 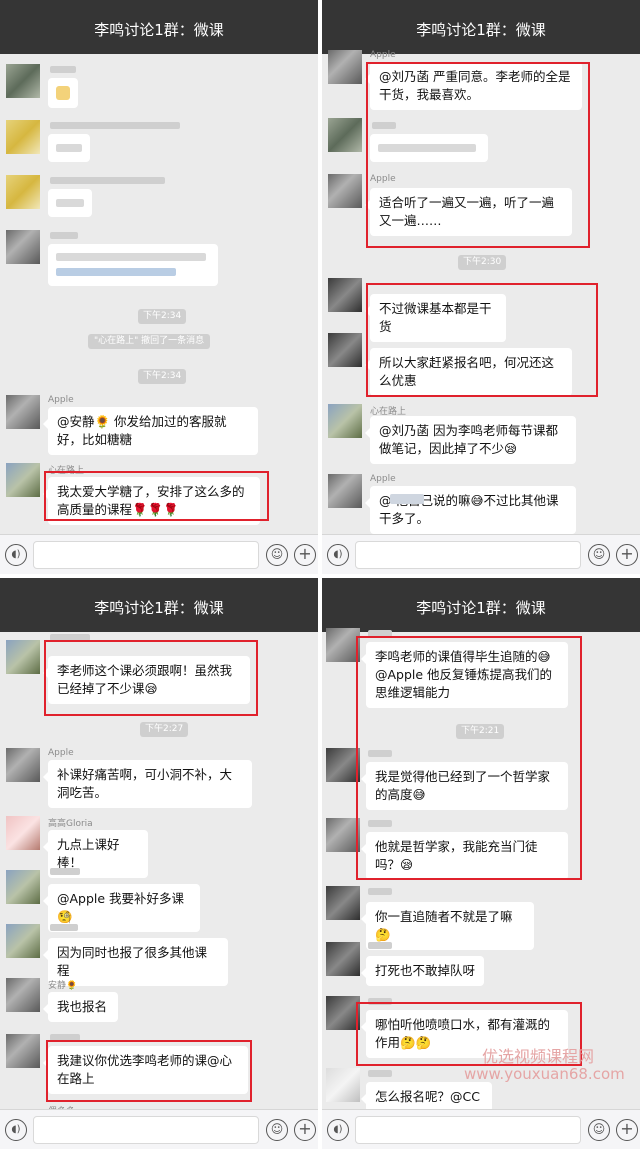 What do you see at coordinates (470, 440) in the screenshot?
I see `message-bubble: @刘乃菡 因为李鸣老师每节课都做笔记，因此掉了不少😪` at bounding box center [470, 440].